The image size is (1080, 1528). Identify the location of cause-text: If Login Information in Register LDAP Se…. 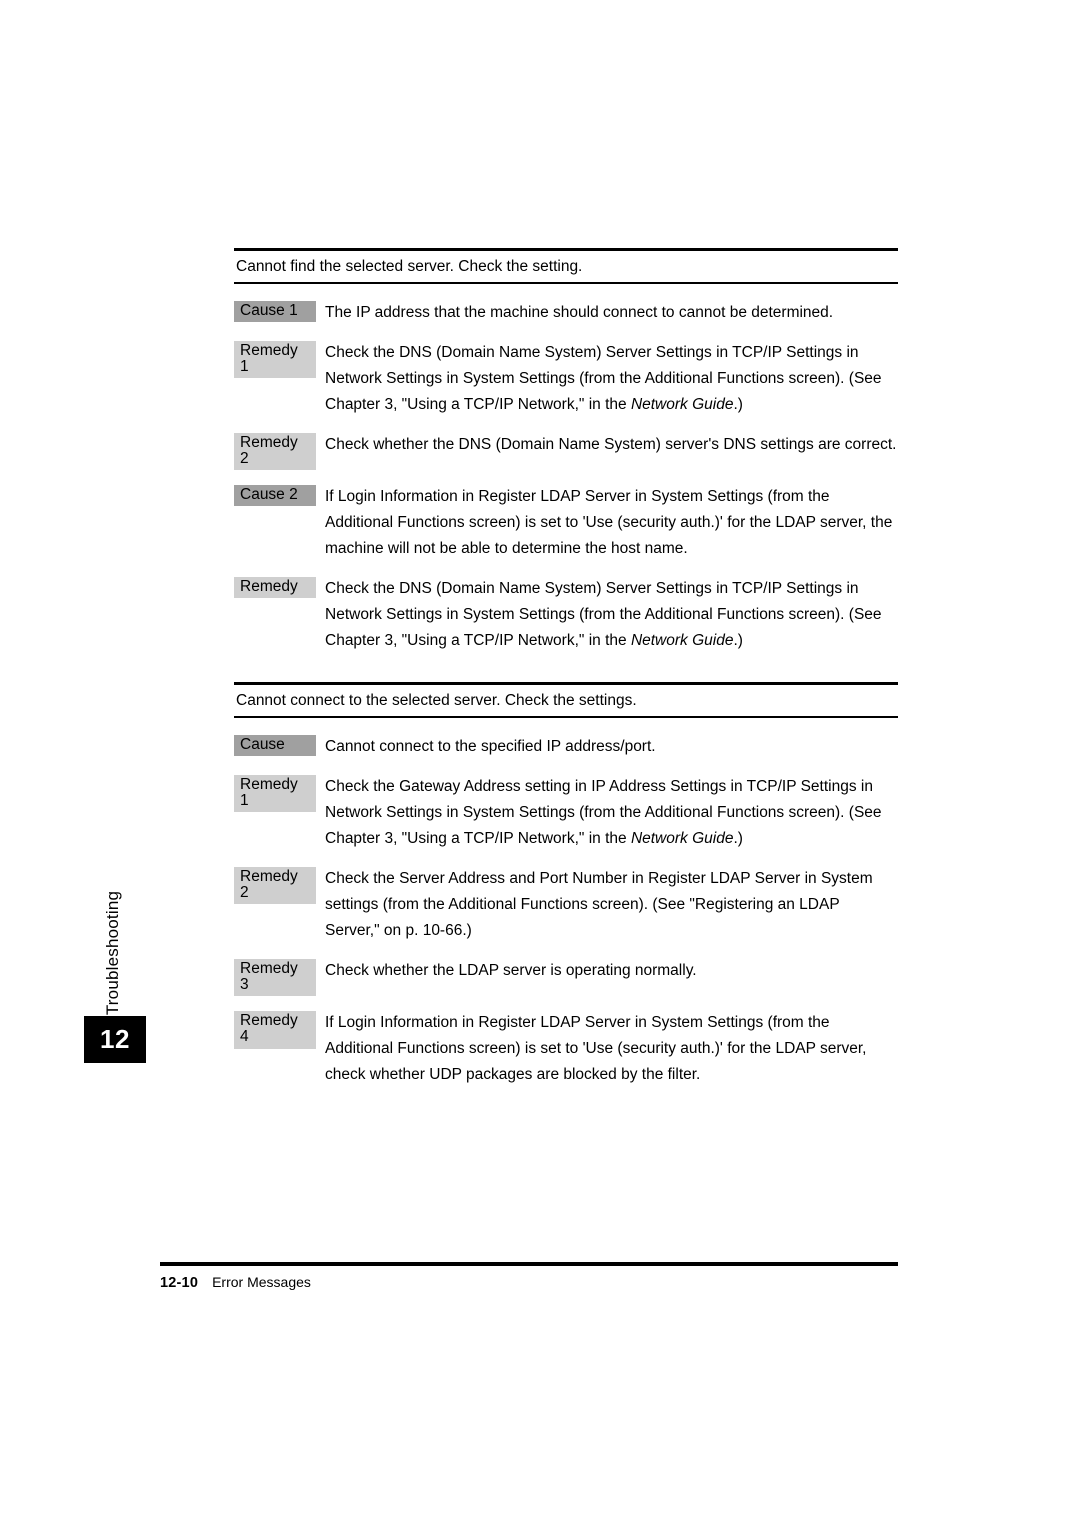
(609, 523).